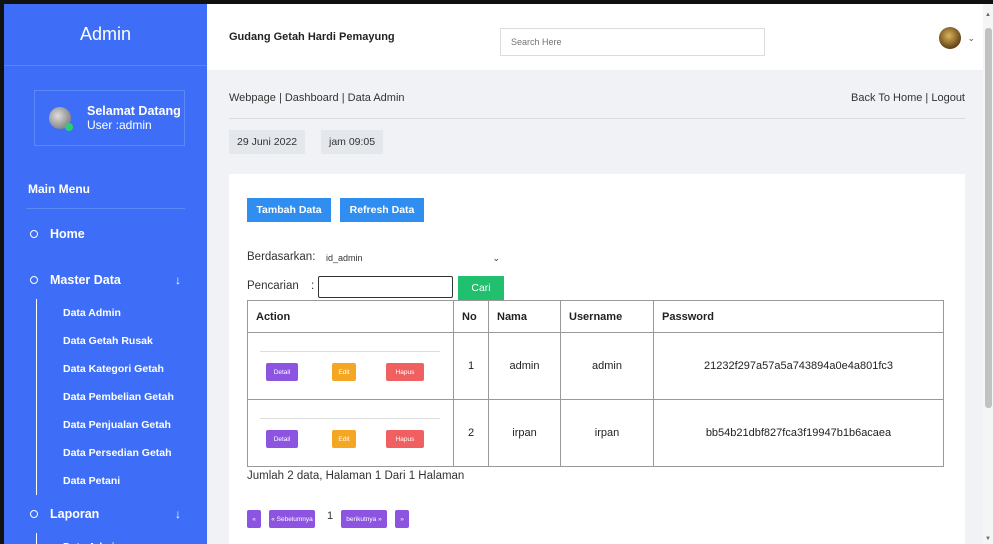 The height and width of the screenshot is (544, 993). What do you see at coordinates (988, 218) in the screenshot?
I see `scrollbar-thumb` at bounding box center [988, 218].